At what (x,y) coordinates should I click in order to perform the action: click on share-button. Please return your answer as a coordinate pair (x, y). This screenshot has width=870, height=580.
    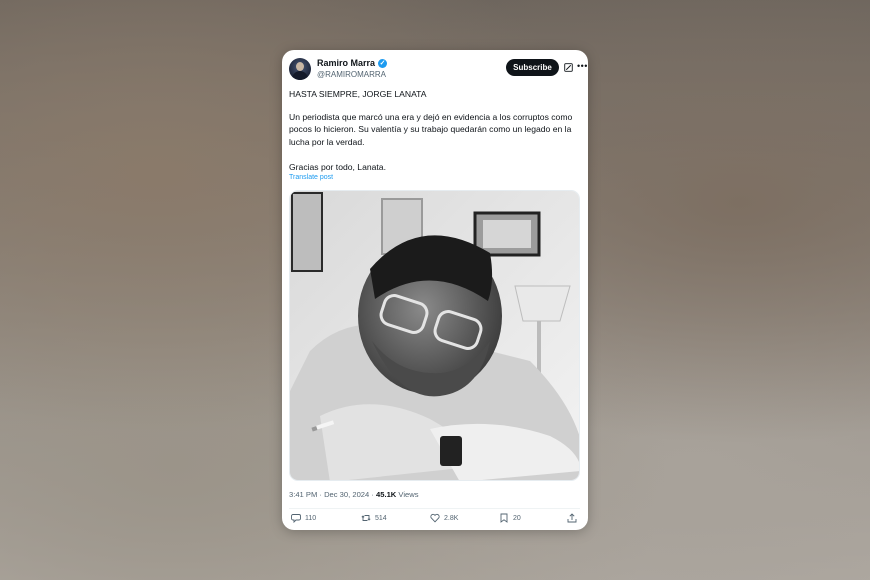
    Looking at the image, I should click on (572, 518).